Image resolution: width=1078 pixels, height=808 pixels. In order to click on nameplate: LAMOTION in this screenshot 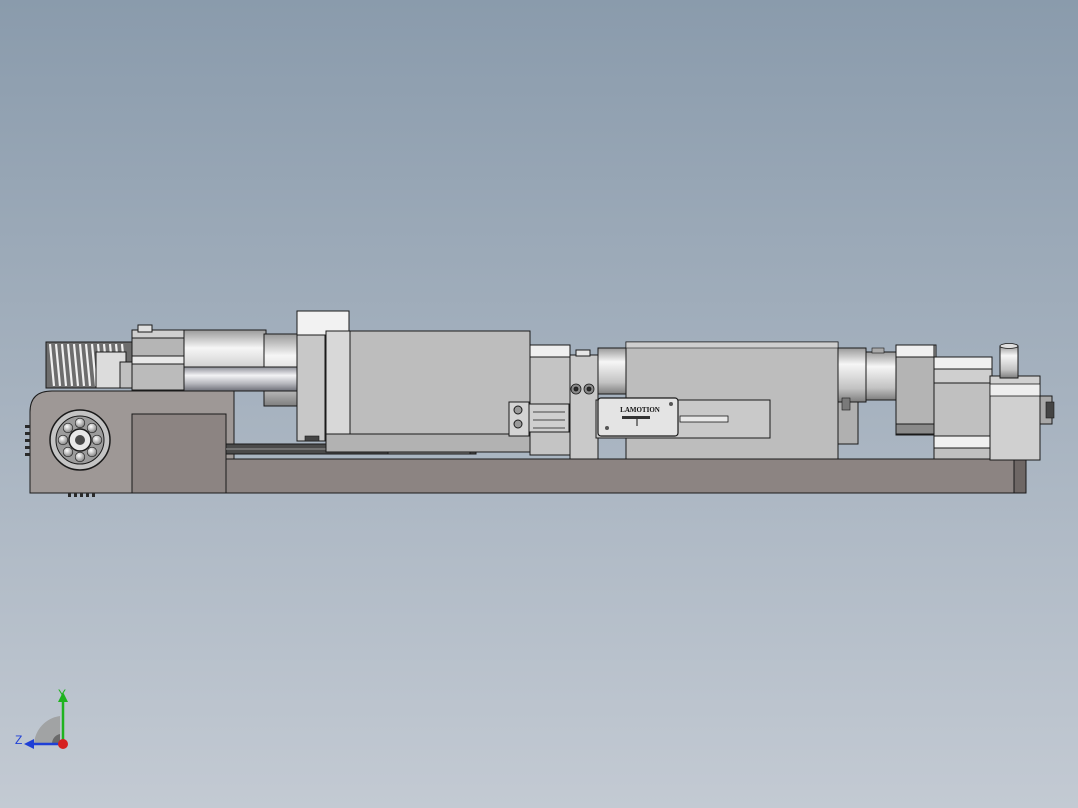, I will do `click(638, 417)`.